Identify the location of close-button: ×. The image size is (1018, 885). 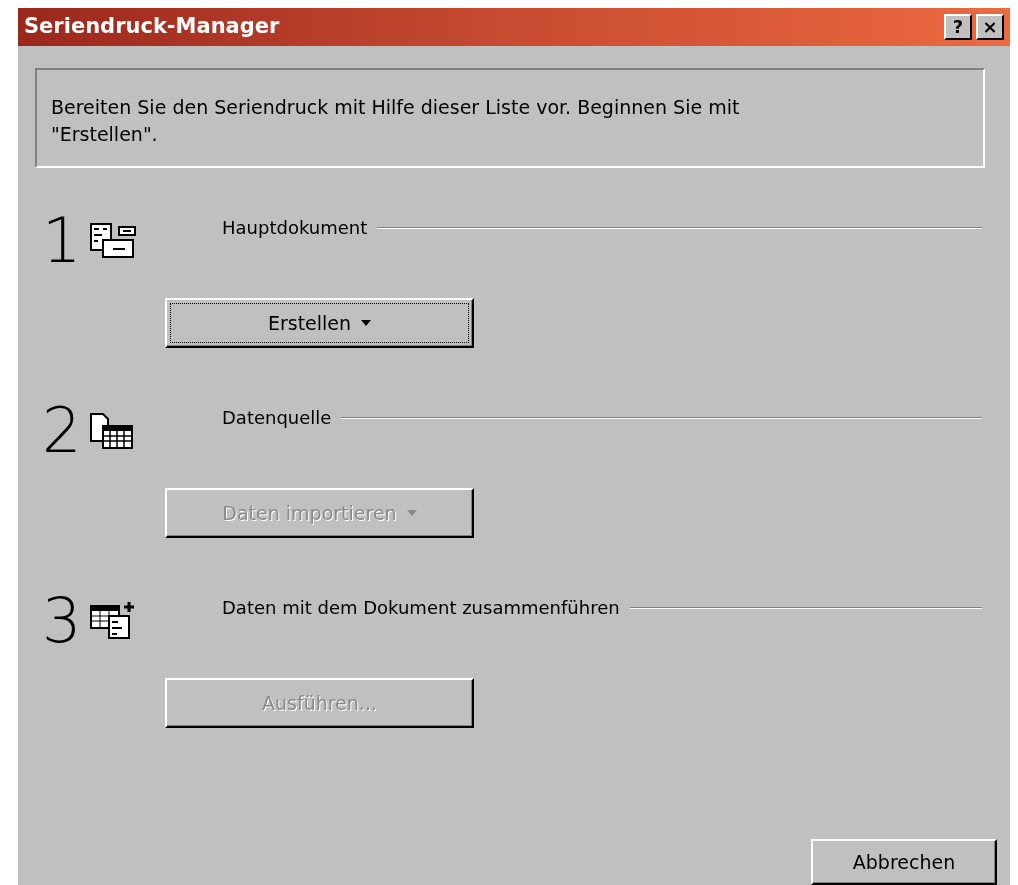
(990, 27).